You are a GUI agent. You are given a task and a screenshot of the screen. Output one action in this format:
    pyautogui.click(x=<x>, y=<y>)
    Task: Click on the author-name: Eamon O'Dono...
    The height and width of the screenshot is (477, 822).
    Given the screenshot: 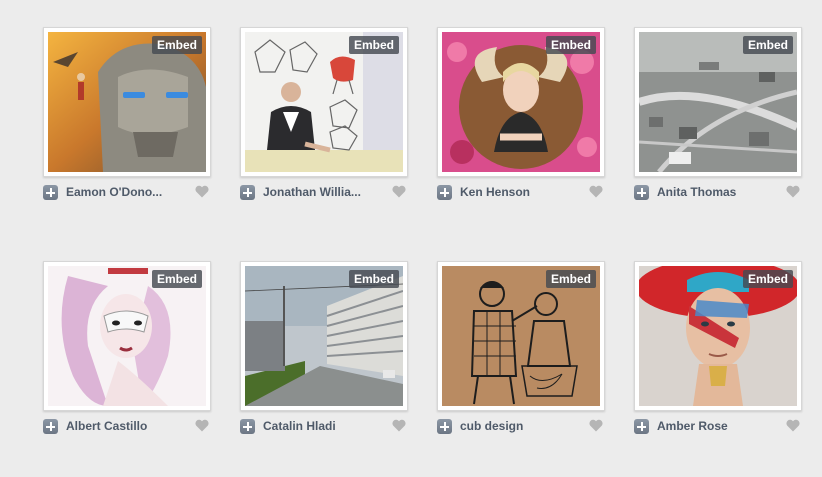 What is the action you would take?
    pyautogui.click(x=125, y=192)
    